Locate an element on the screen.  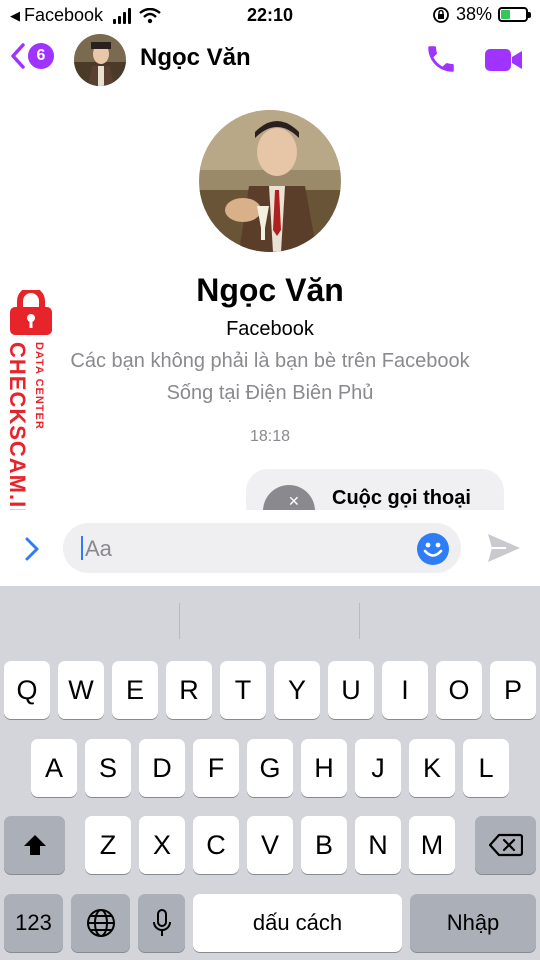
chevron-left-icon is located at coordinates (18, 56).